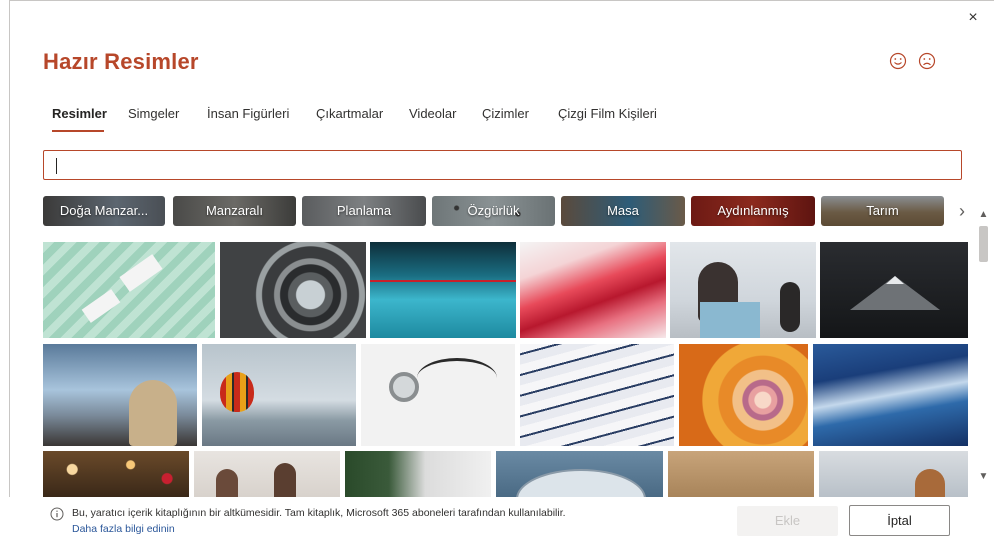 The image size is (994, 545). What do you see at coordinates (505, 113) in the screenshot?
I see `tab-illustrations: Çizimler` at bounding box center [505, 113].